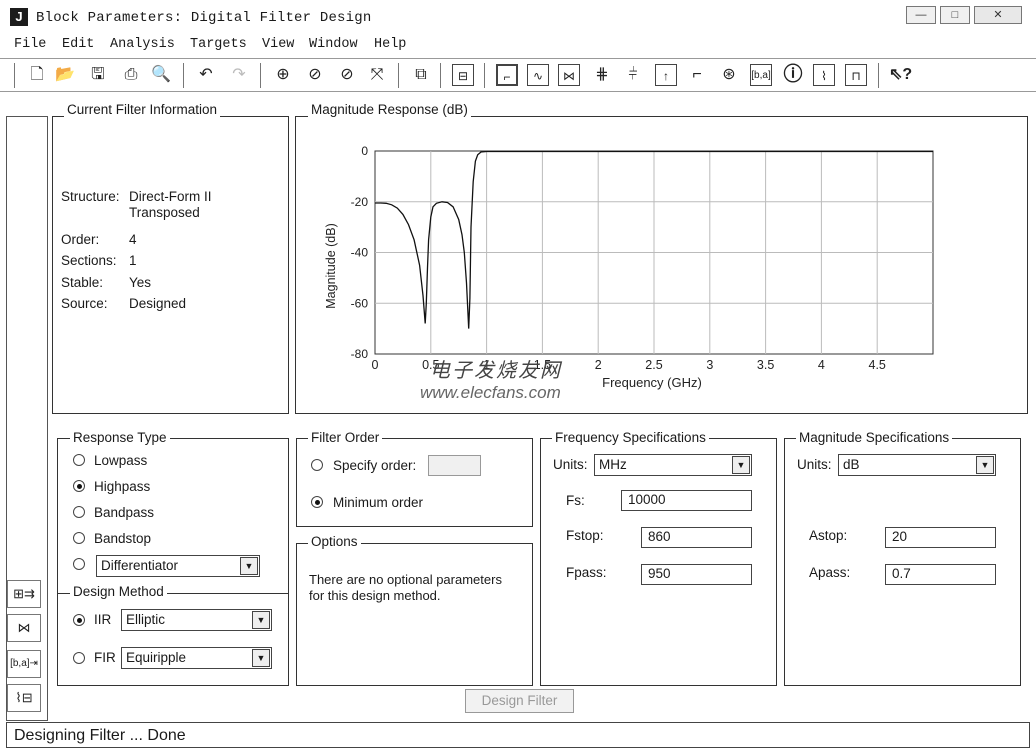  What do you see at coordinates (78, 44) in the screenshot?
I see `menu-edit: Edit` at bounding box center [78, 44].